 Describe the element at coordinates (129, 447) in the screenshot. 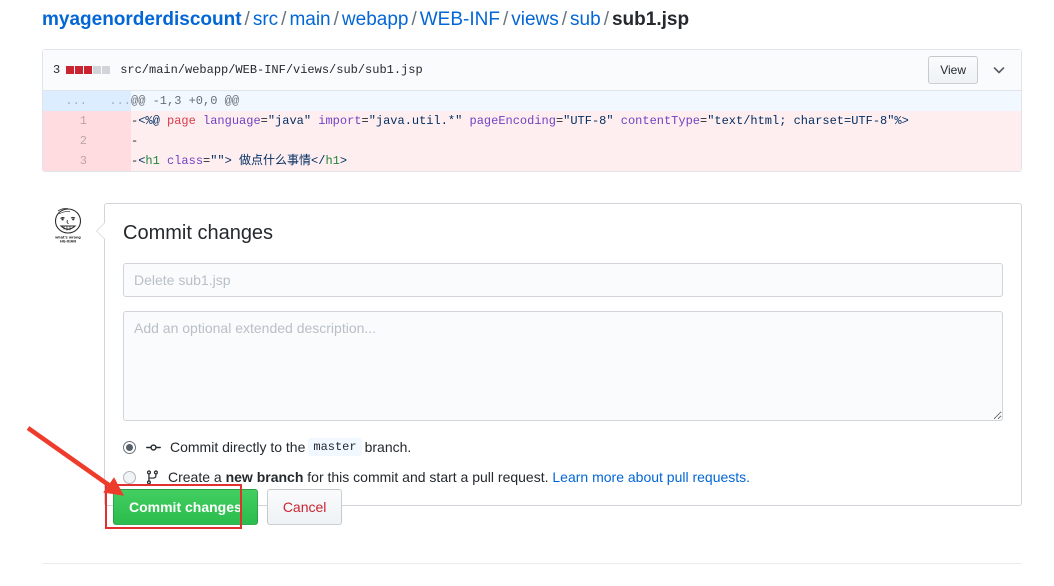

I see `radio-commit-directly` at that location.